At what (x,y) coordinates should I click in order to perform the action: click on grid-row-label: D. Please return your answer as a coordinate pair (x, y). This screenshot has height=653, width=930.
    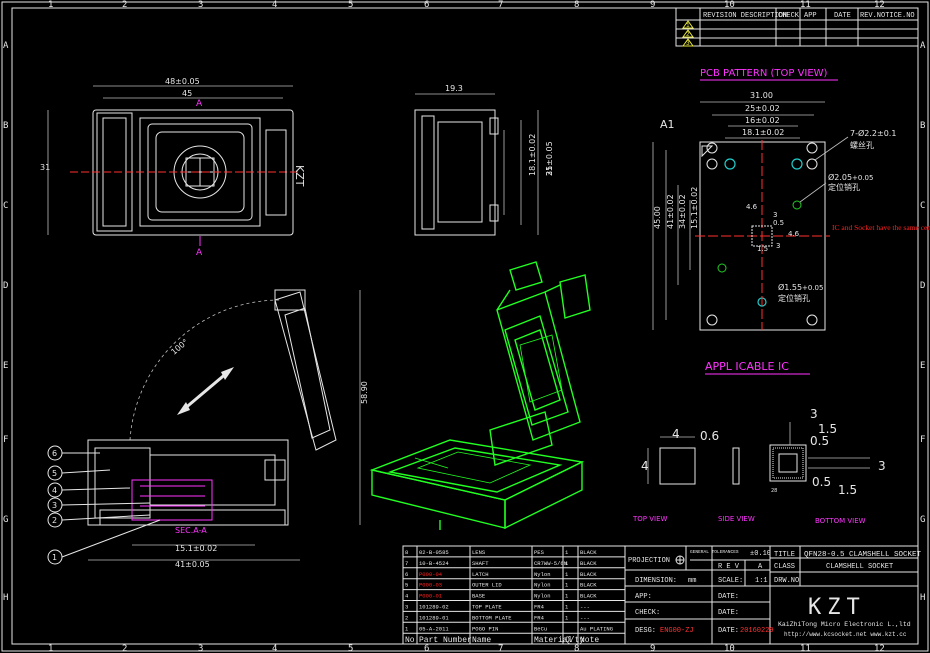
    Looking at the image, I should click on (922, 286).